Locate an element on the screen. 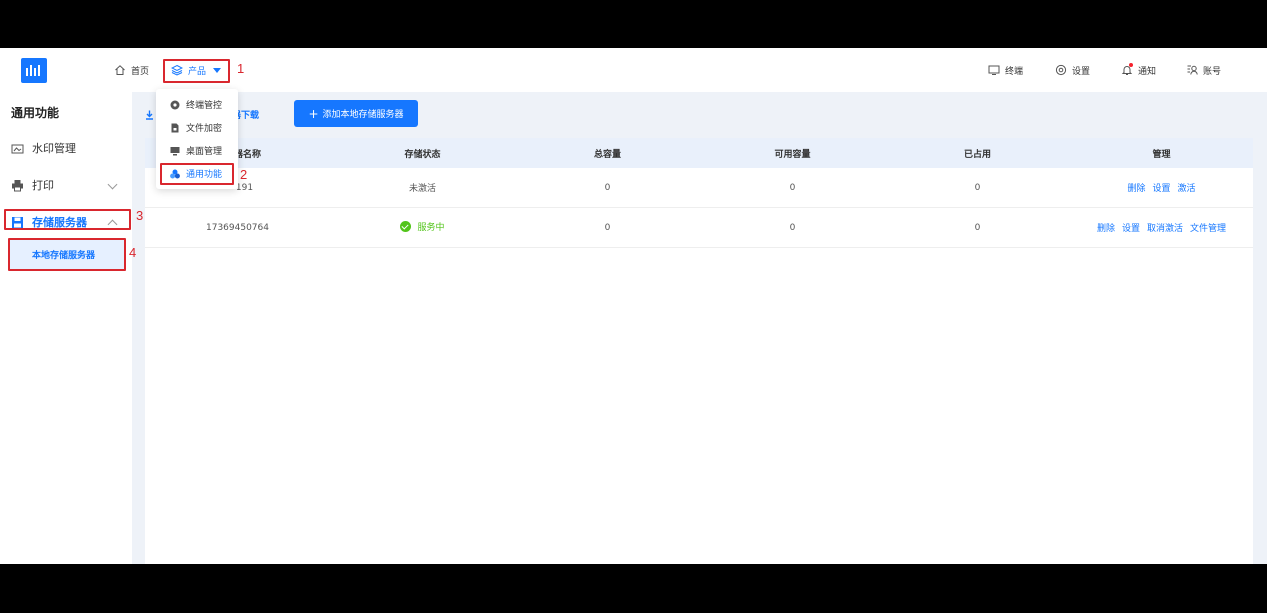  header-used: 已占用 is located at coordinates (977, 154).